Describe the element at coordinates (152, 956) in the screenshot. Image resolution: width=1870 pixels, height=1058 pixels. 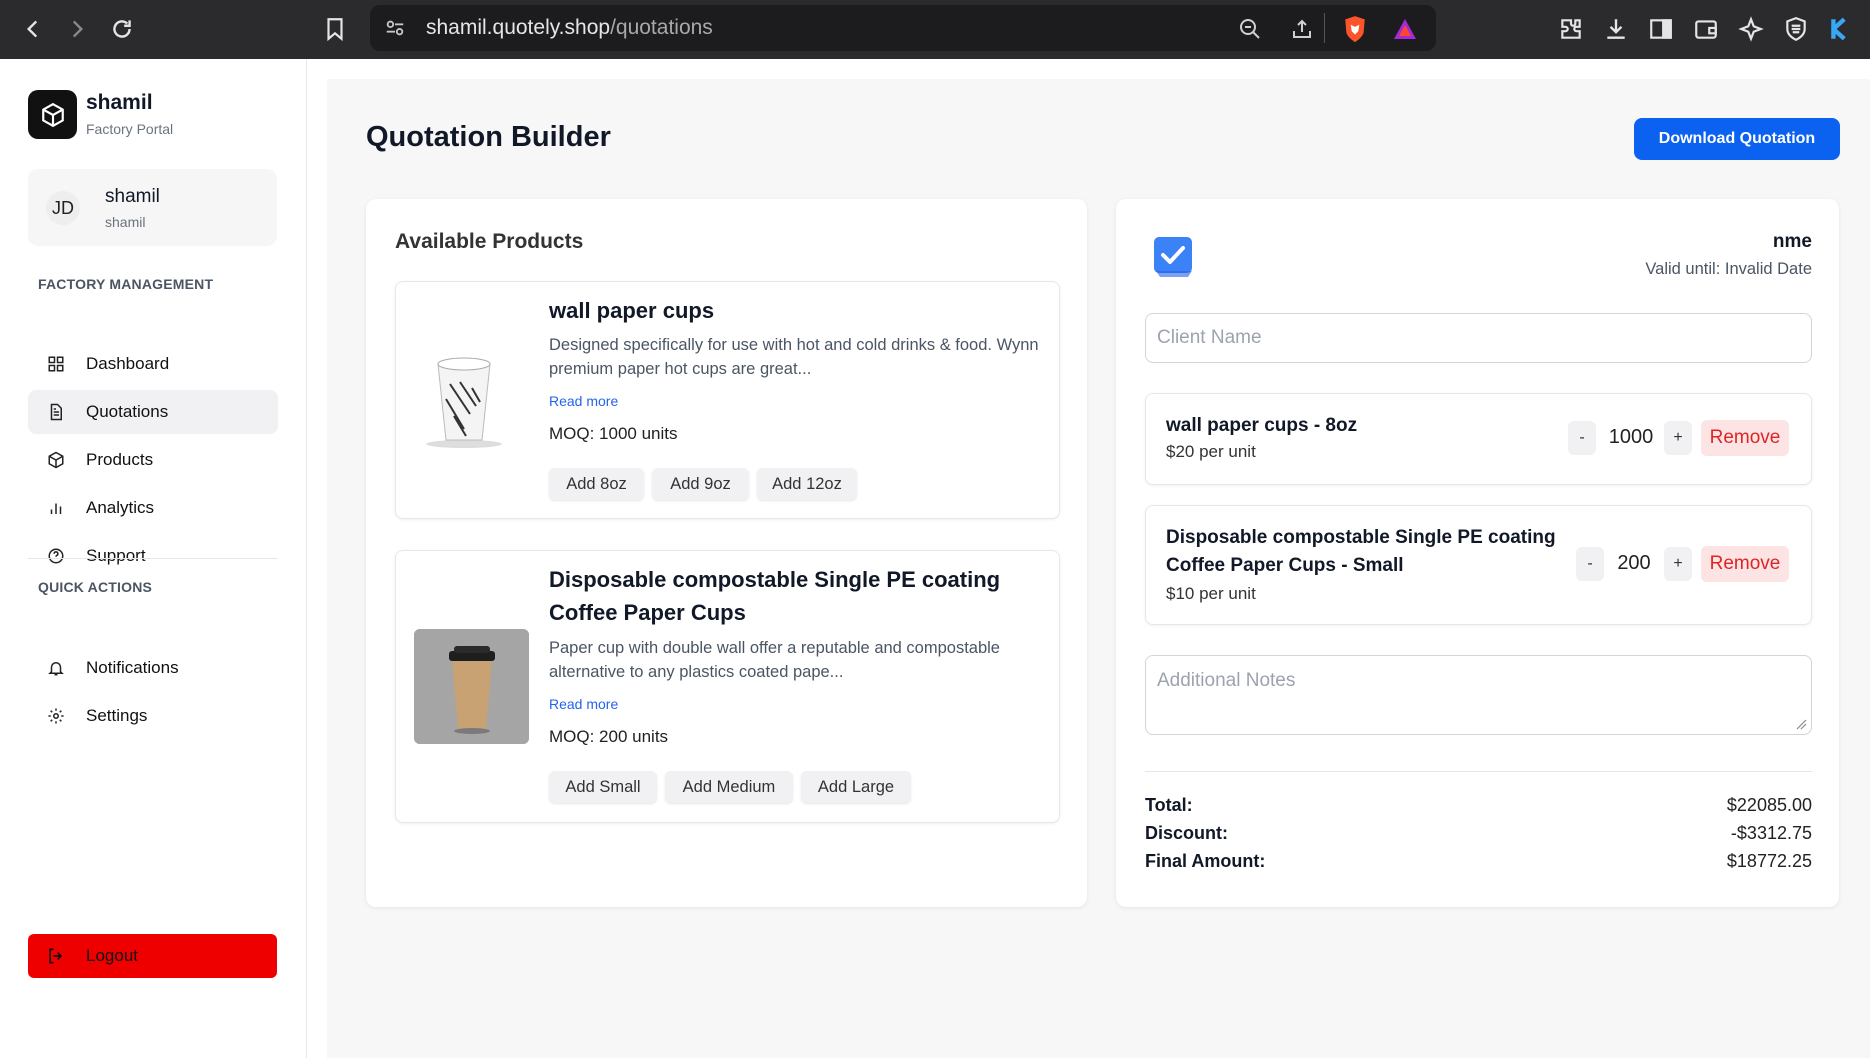
I see `logout-button: Logout` at that location.